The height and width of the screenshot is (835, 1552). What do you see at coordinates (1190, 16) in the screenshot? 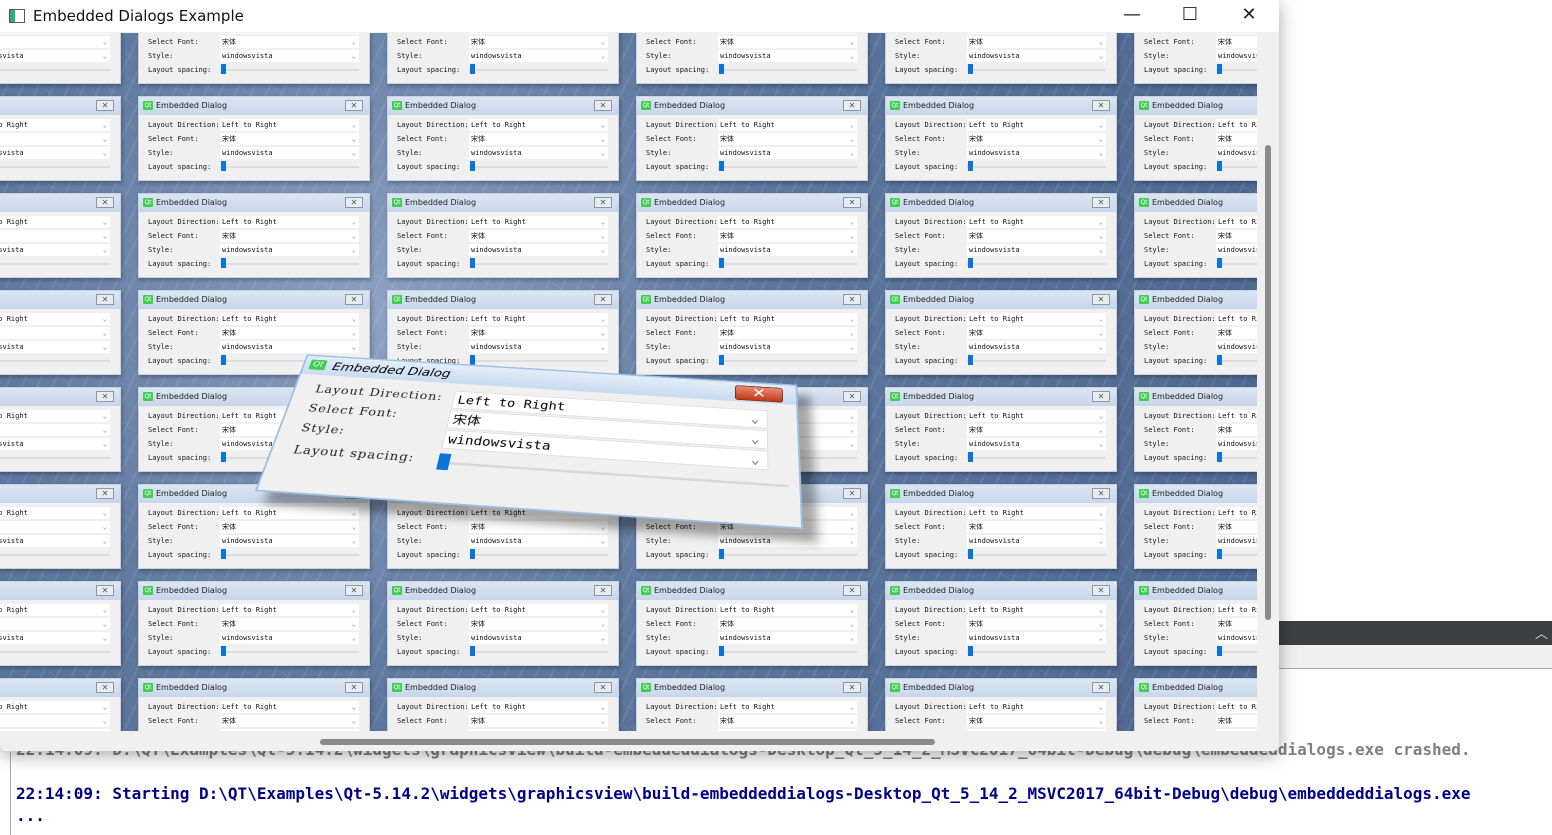
I see `maximize-button: ☐` at bounding box center [1190, 16].